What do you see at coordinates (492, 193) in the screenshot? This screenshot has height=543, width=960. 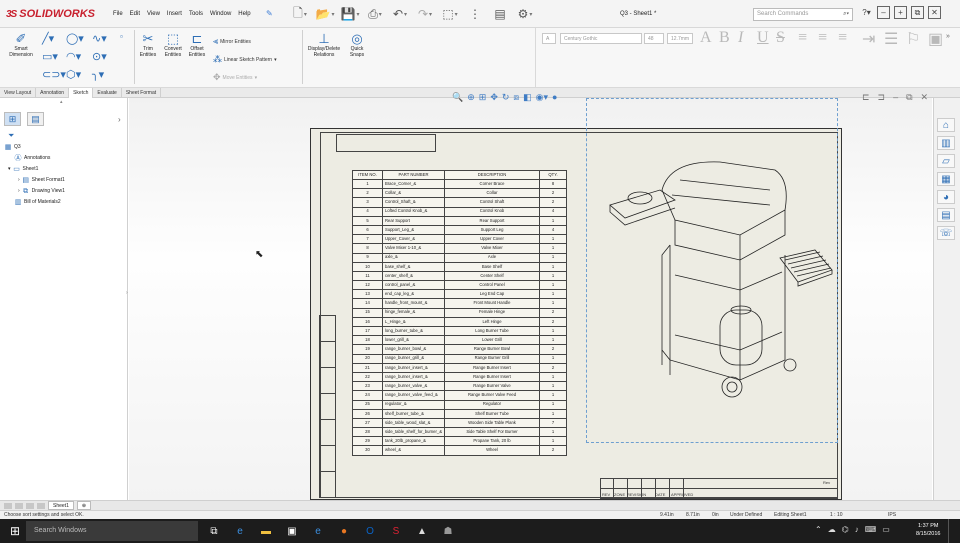 I see `description-cell: Collar` at bounding box center [492, 193].